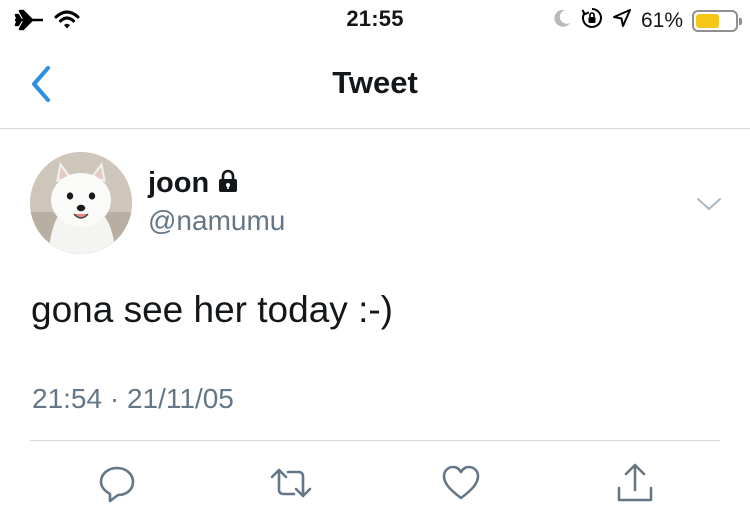 The image size is (750, 526). What do you see at coordinates (707, 20) in the screenshot?
I see `battery-level-fill` at bounding box center [707, 20].